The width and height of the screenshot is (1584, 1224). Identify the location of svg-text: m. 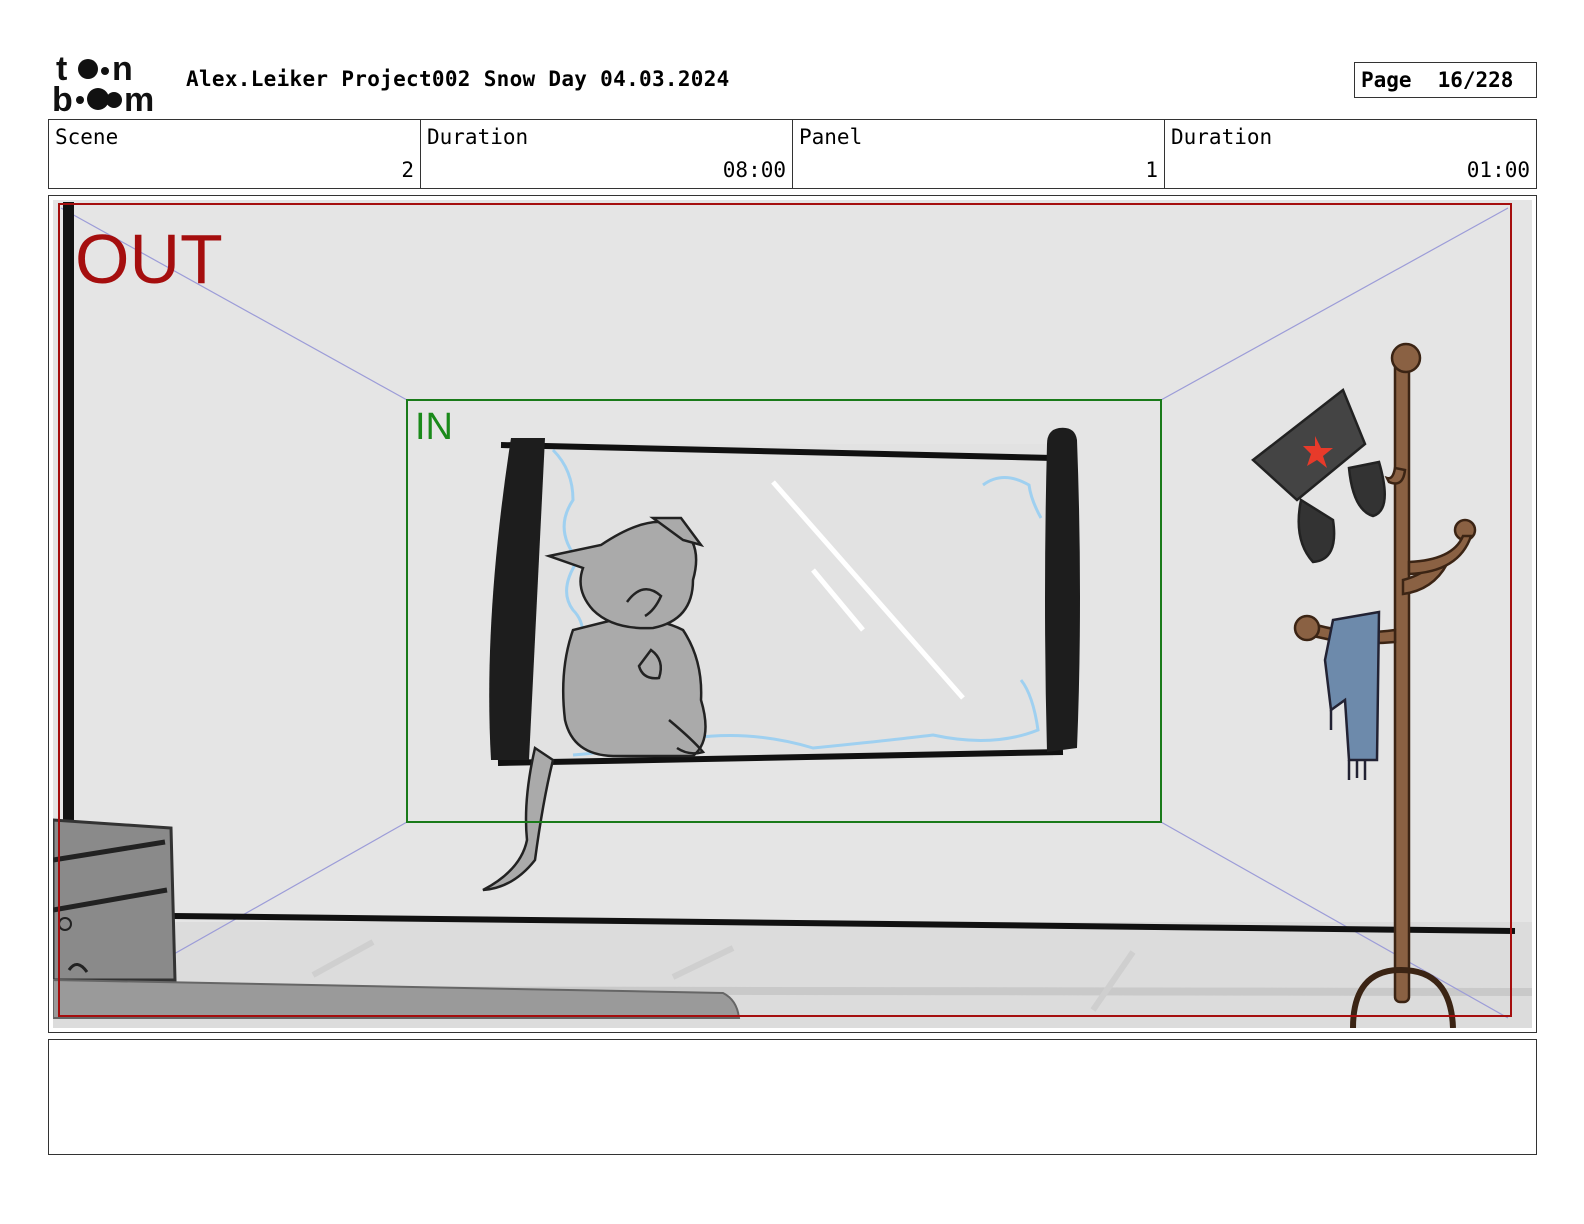
(139, 97).